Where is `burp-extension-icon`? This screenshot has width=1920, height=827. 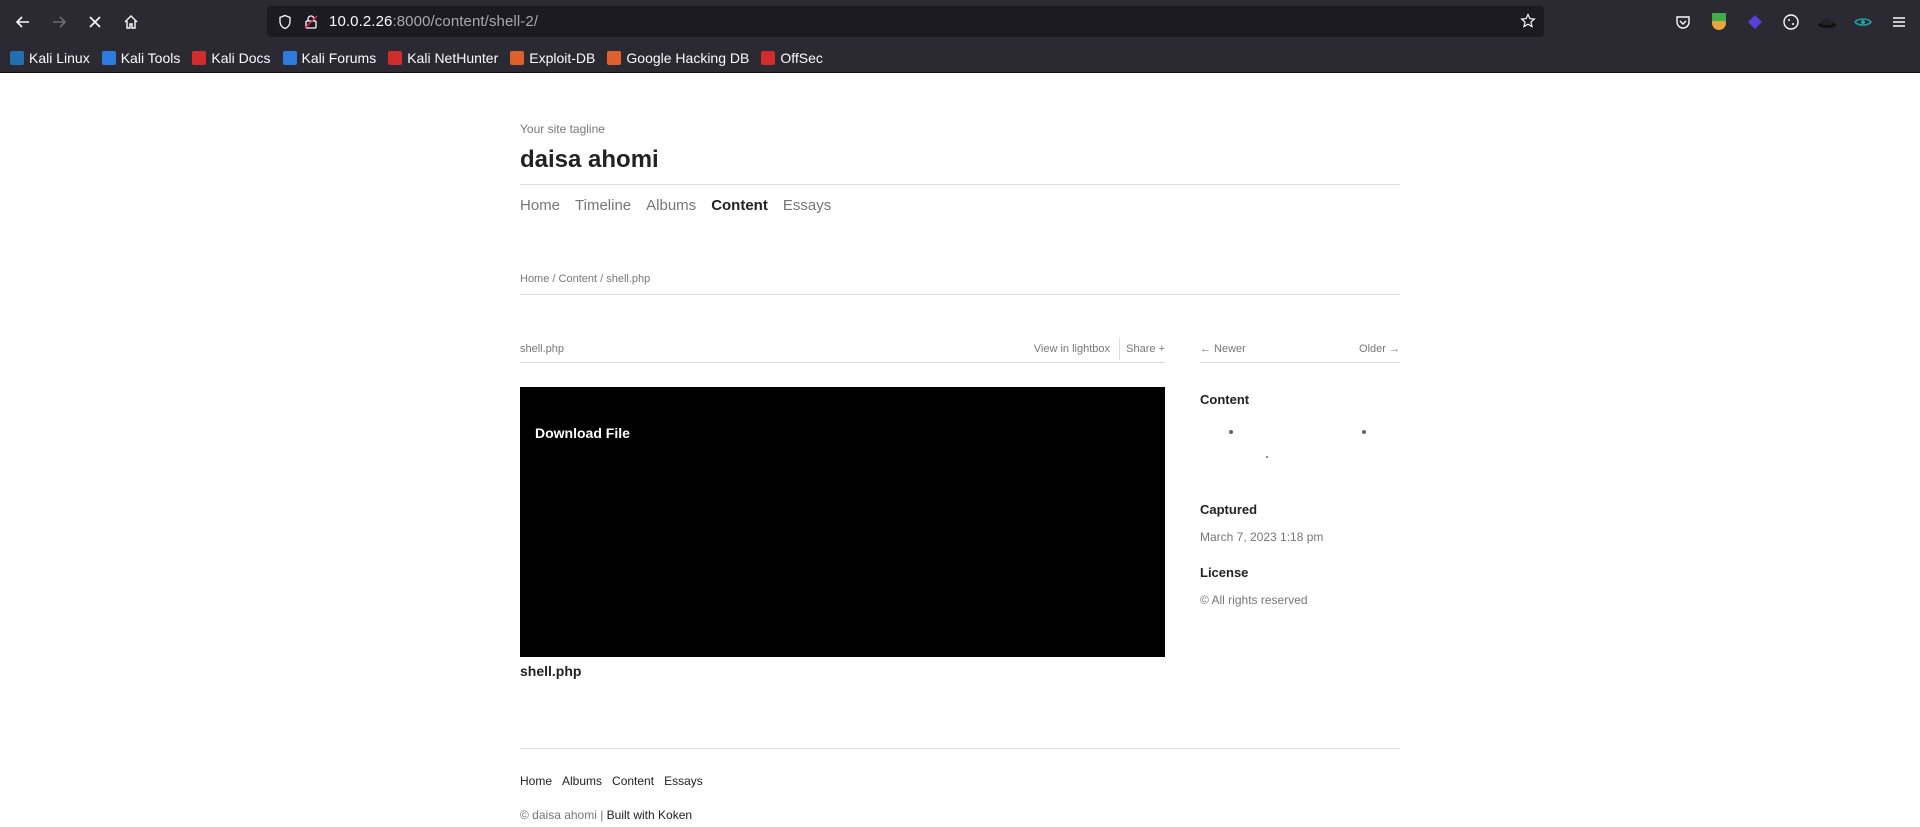
burp-extension-icon is located at coordinates (1719, 22).